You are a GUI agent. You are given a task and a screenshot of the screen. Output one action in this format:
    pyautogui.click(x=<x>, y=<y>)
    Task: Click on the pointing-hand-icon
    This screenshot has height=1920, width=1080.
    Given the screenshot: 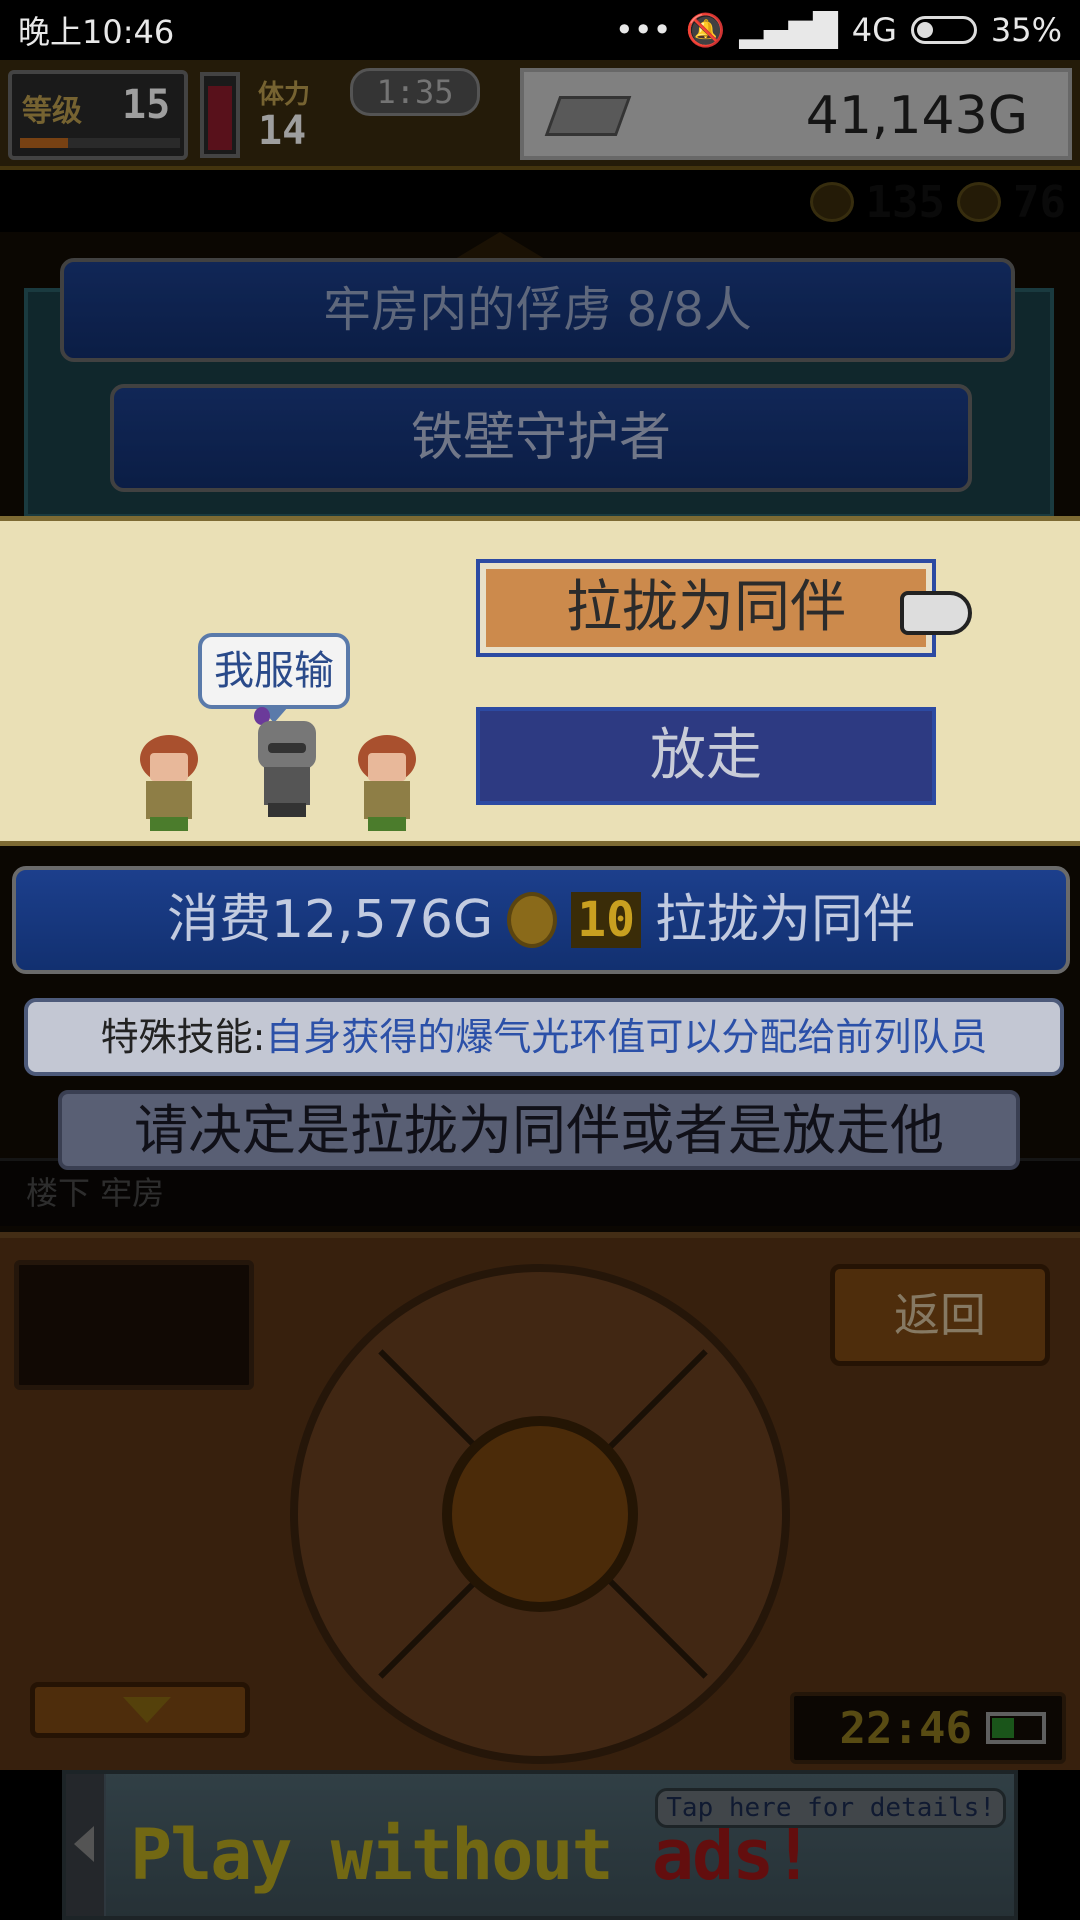 What is the action you would take?
    pyautogui.click(x=936, y=613)
    